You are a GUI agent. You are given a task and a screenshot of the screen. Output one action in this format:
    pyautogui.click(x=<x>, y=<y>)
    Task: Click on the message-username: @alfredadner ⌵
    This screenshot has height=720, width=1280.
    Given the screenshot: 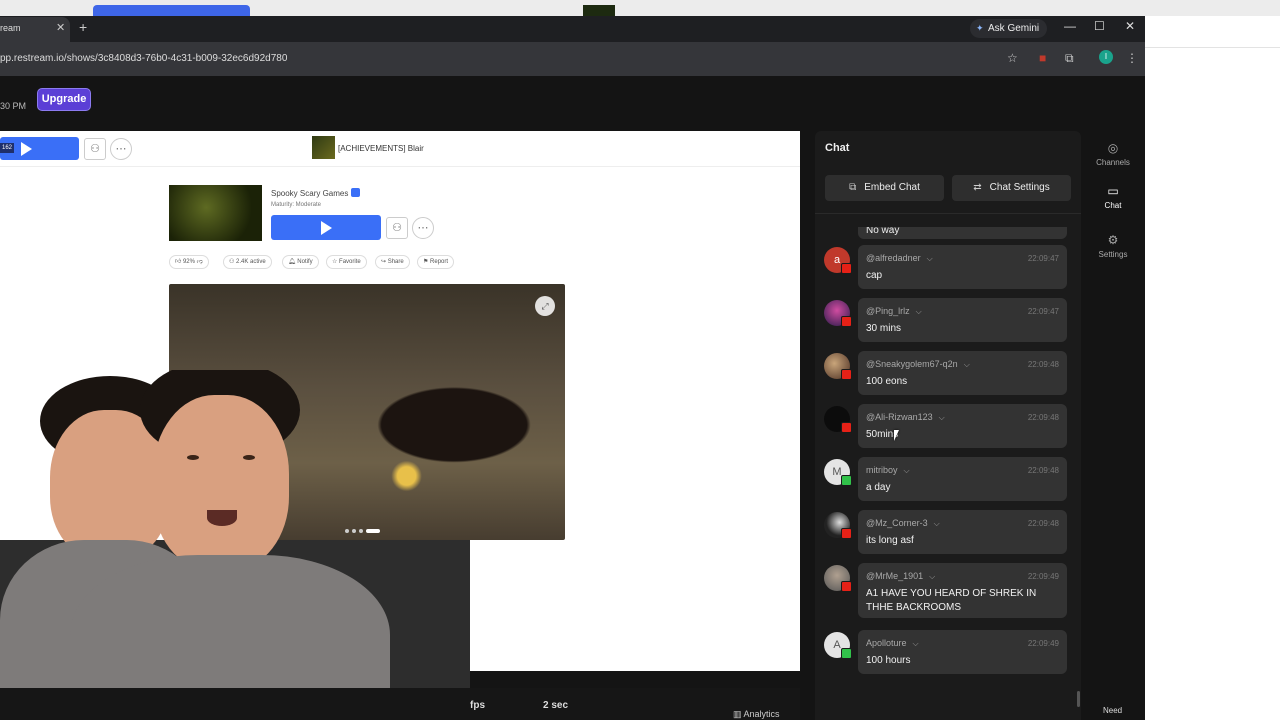 What is the action you would take?
    pyautogui.click(x=899, y=258)
    